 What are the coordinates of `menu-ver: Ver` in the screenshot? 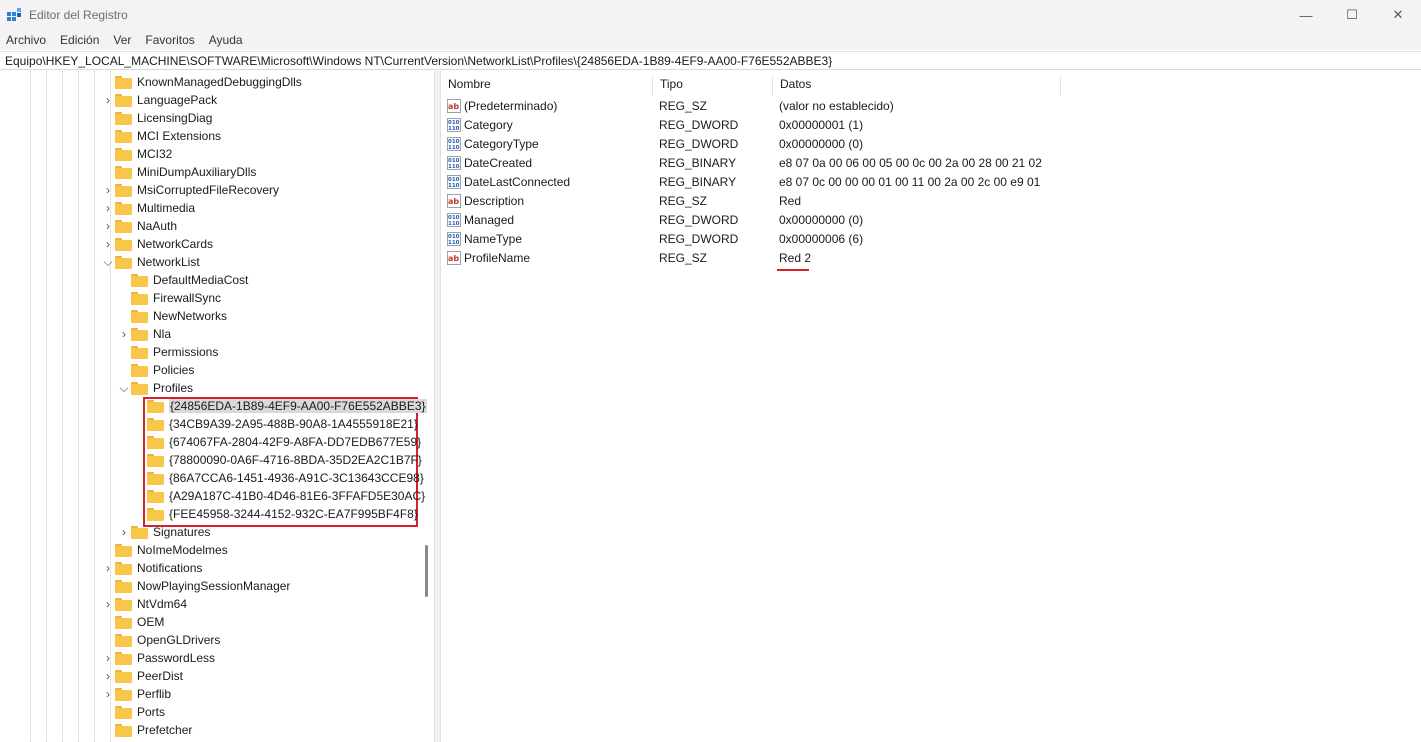 It's located at (123, 40).